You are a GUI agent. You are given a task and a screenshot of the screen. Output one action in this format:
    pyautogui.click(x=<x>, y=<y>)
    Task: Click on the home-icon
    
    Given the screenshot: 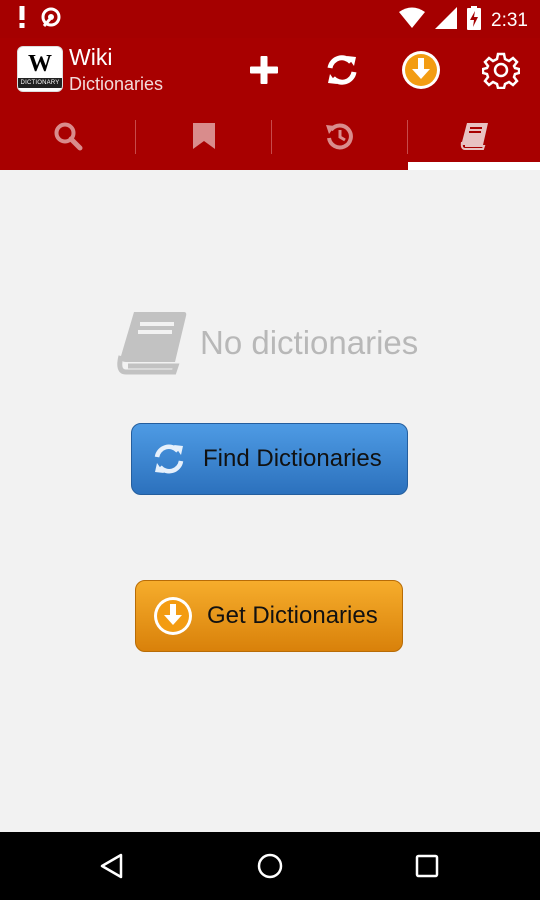 What is the action you would take?
    pyautogui.click(x=270, y=866)
    